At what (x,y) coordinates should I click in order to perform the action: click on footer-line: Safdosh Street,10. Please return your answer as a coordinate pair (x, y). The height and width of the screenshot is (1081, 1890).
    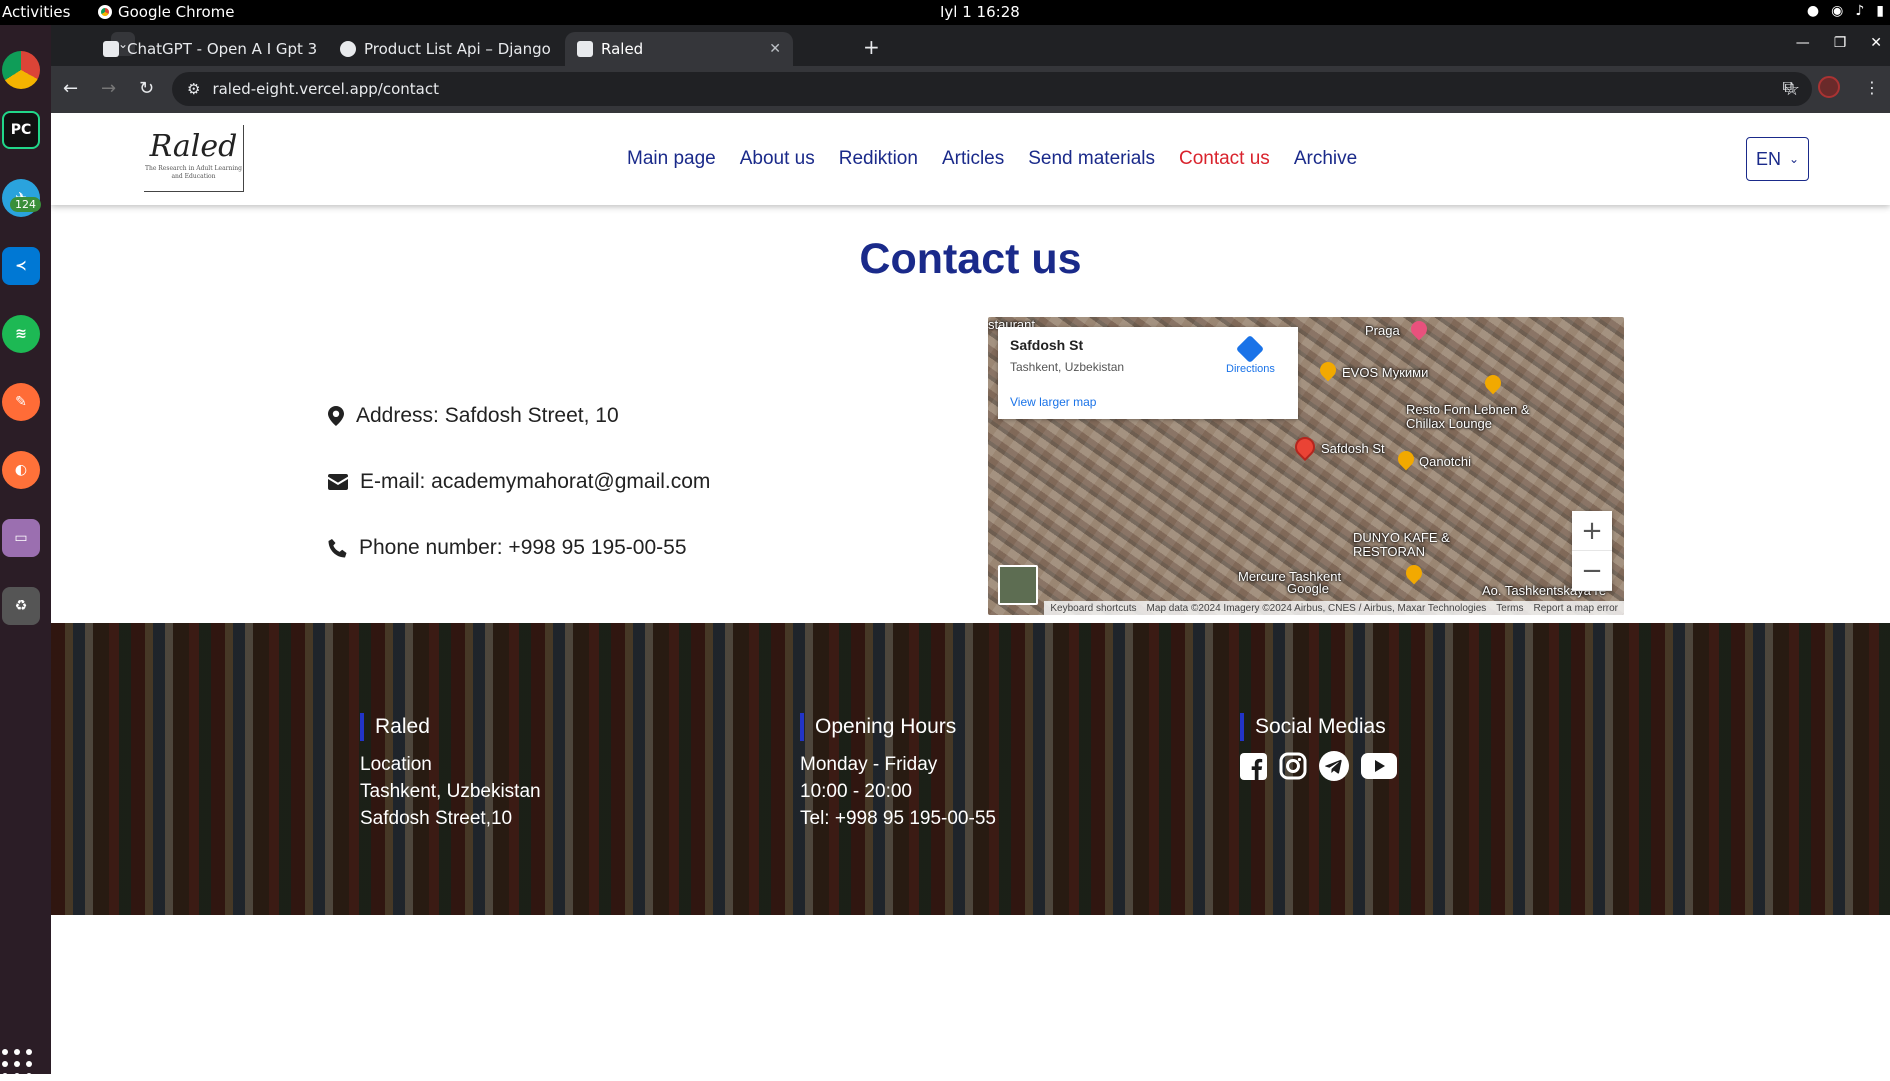
    Looking at the image, I should click on (436, 818).